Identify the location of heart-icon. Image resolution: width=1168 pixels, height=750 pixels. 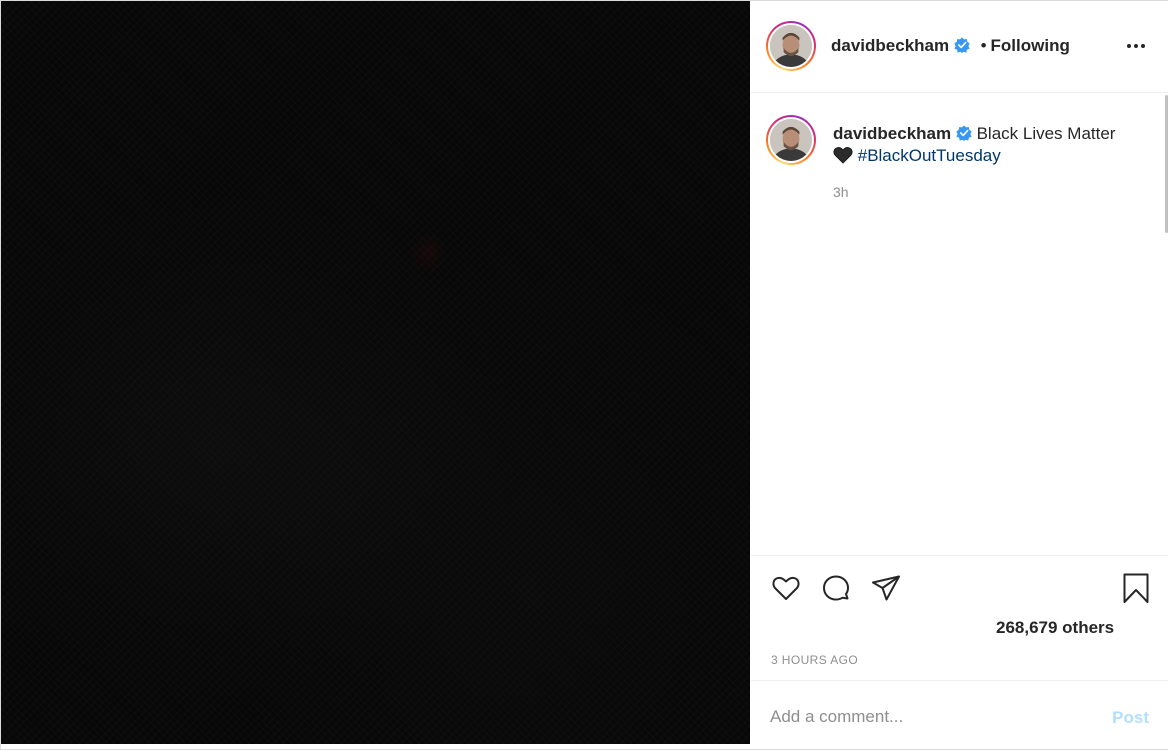
(786, 588).